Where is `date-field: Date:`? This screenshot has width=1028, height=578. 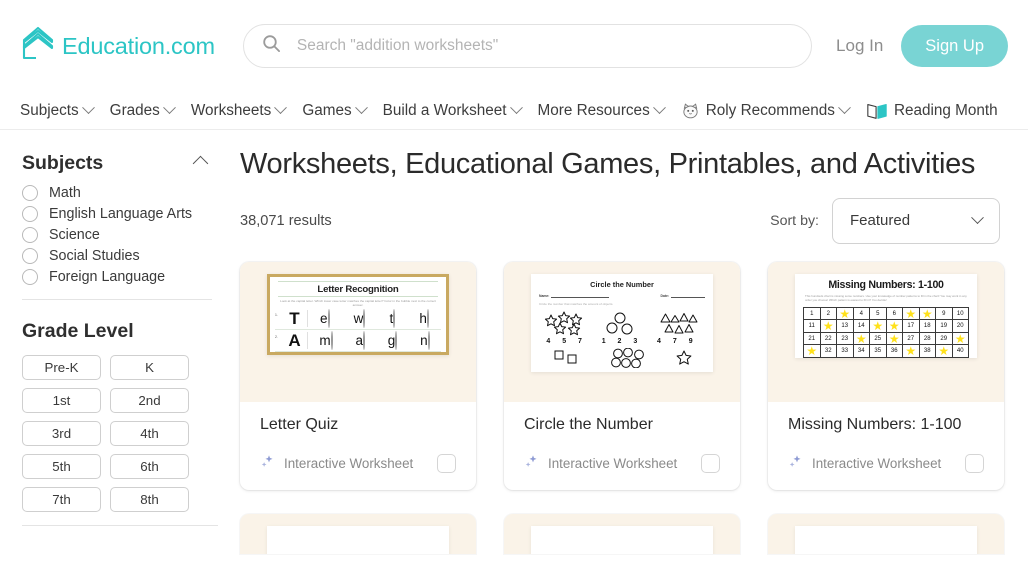
date-field: Date: is located at coordinates (683, 296).